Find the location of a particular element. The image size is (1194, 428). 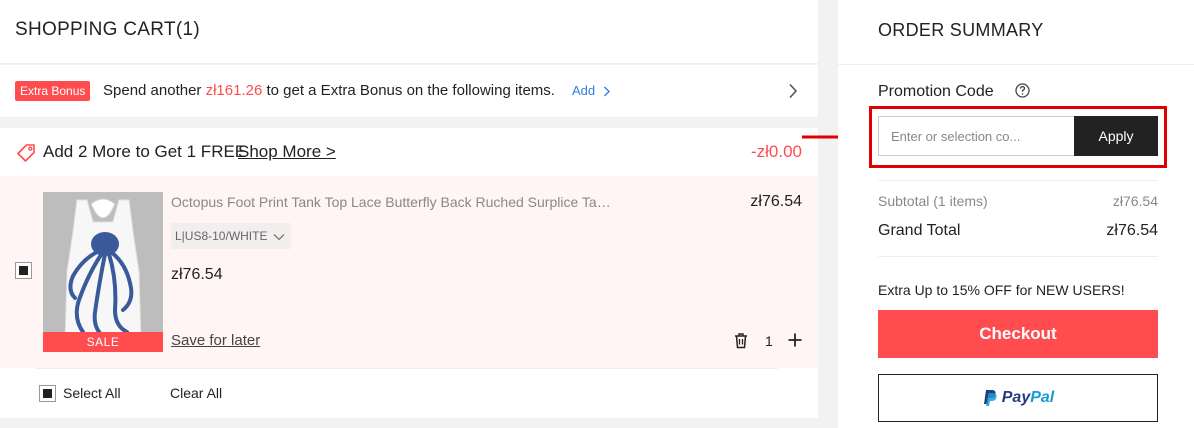

bonus-add-label: Add is located at coordinates (584, 90).